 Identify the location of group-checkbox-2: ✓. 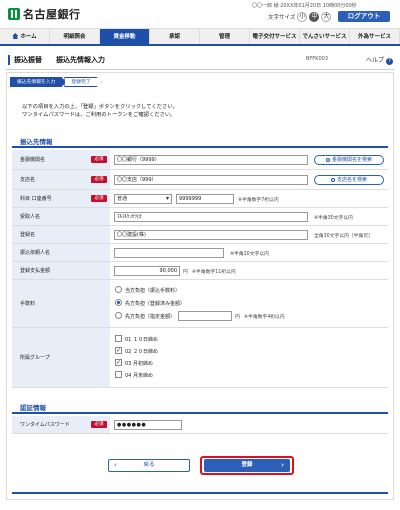
(118, 350).